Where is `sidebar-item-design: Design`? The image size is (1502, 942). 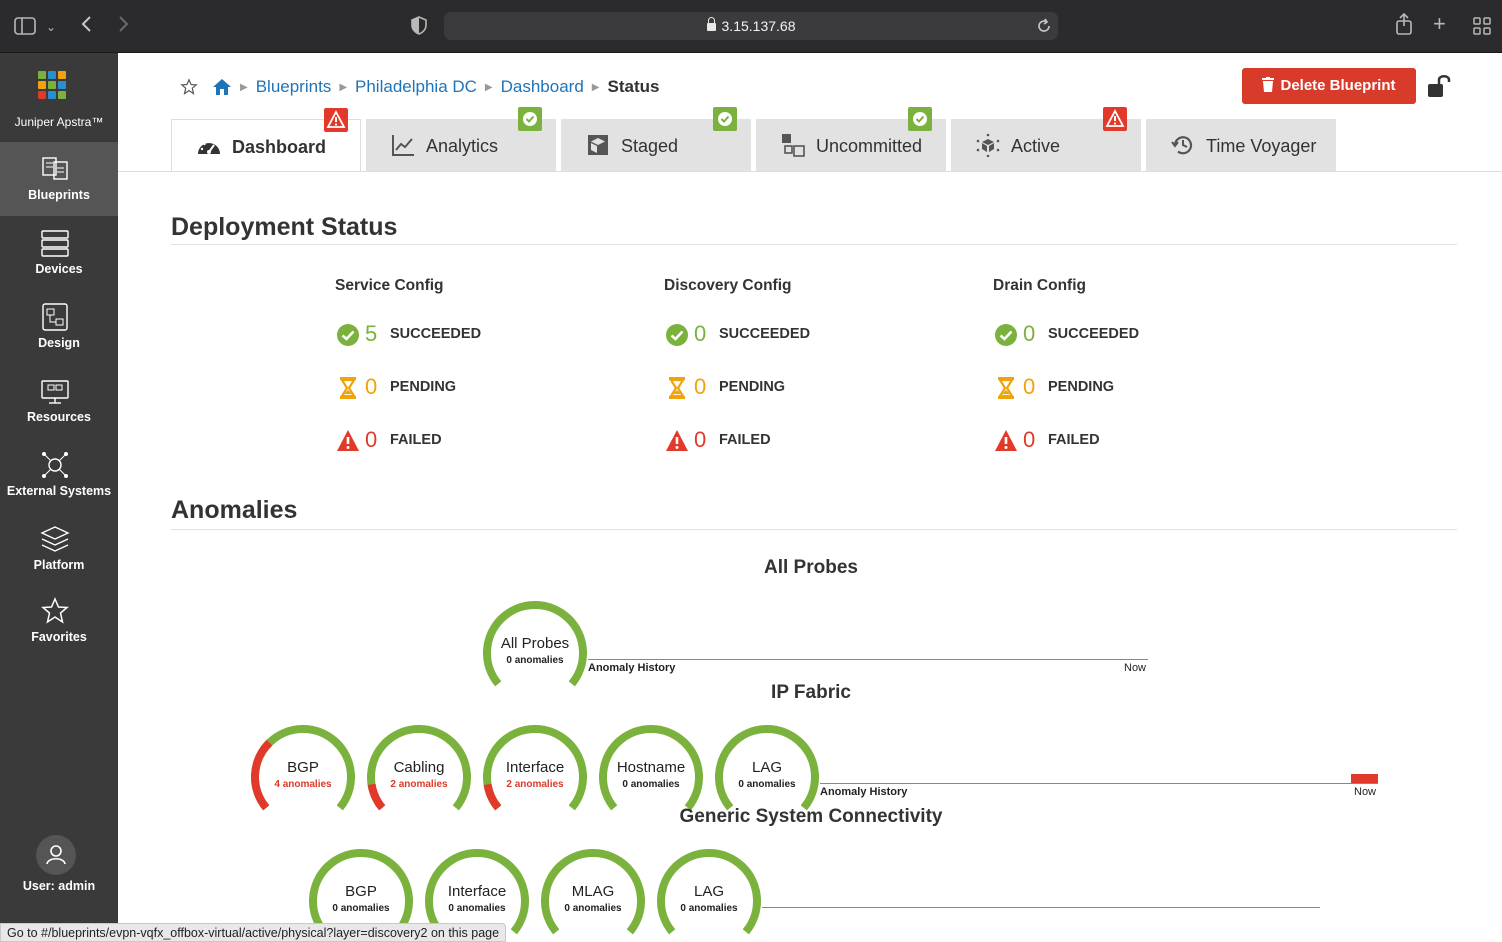 sidebar-item-design: Design is located at coordinates (59, 327).